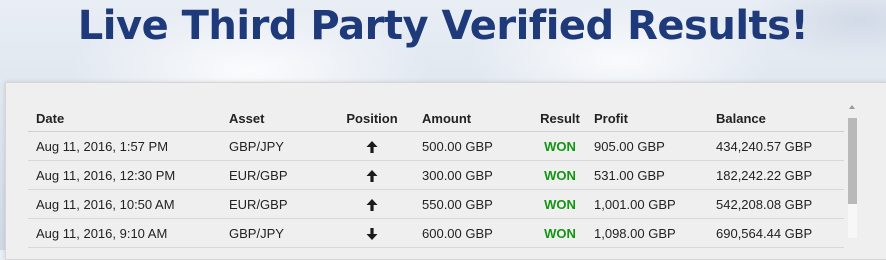 The height and width of the screenshot is (260, 886). Describe the element at coordinates (128, 146) in the screenshot. I see `cell-date: Aug 11, 2016, 1:57 PM` at that location.